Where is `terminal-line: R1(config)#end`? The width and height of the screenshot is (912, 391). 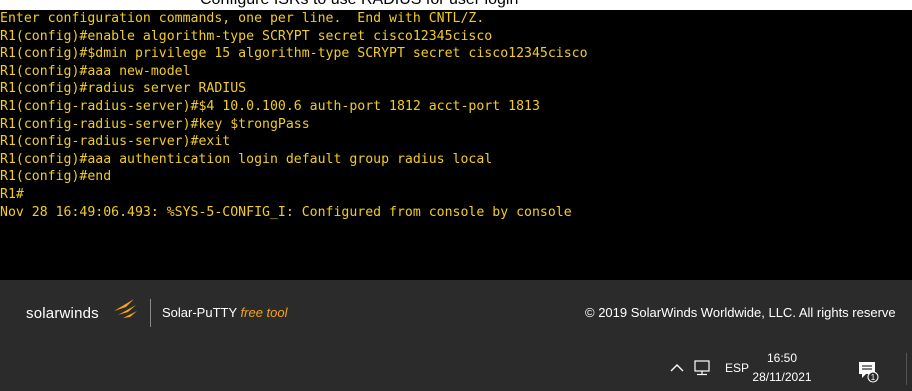
terminal-line: R1(config)#end is located at coordinates (56, 177).